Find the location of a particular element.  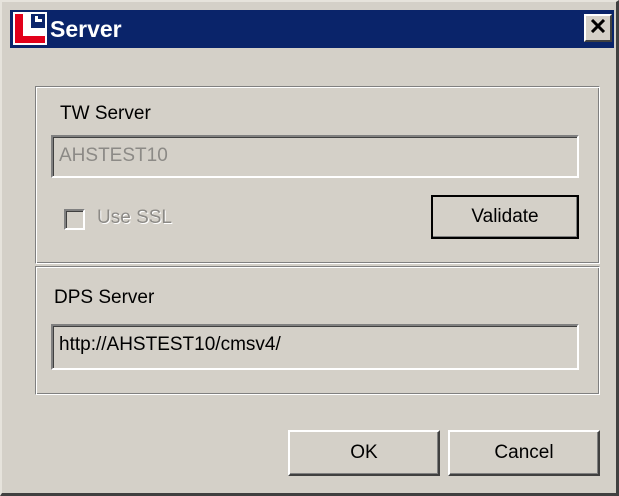

tw-server-input: AHSTEST10 is located at coordinates (315, 156).